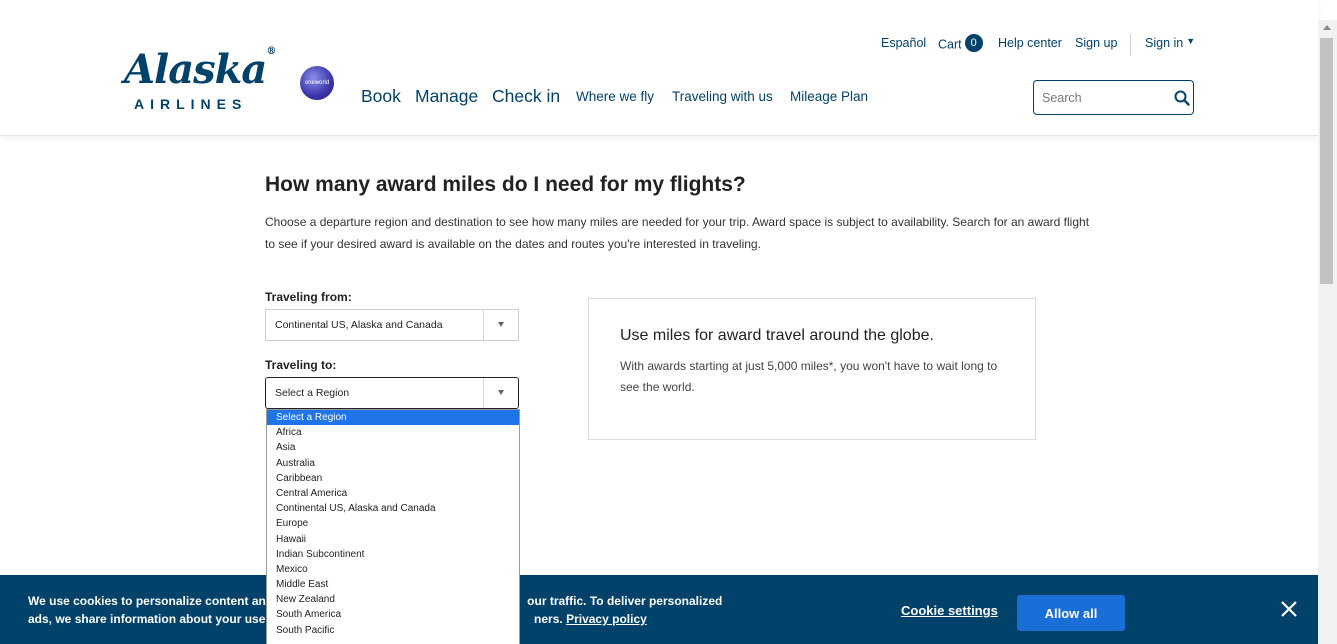 The height and width of the screenshot is (644, 1337). Describe the element at coordinates (526, 96) in the screenshot. I see `nav-check-in: Check in` at that location.